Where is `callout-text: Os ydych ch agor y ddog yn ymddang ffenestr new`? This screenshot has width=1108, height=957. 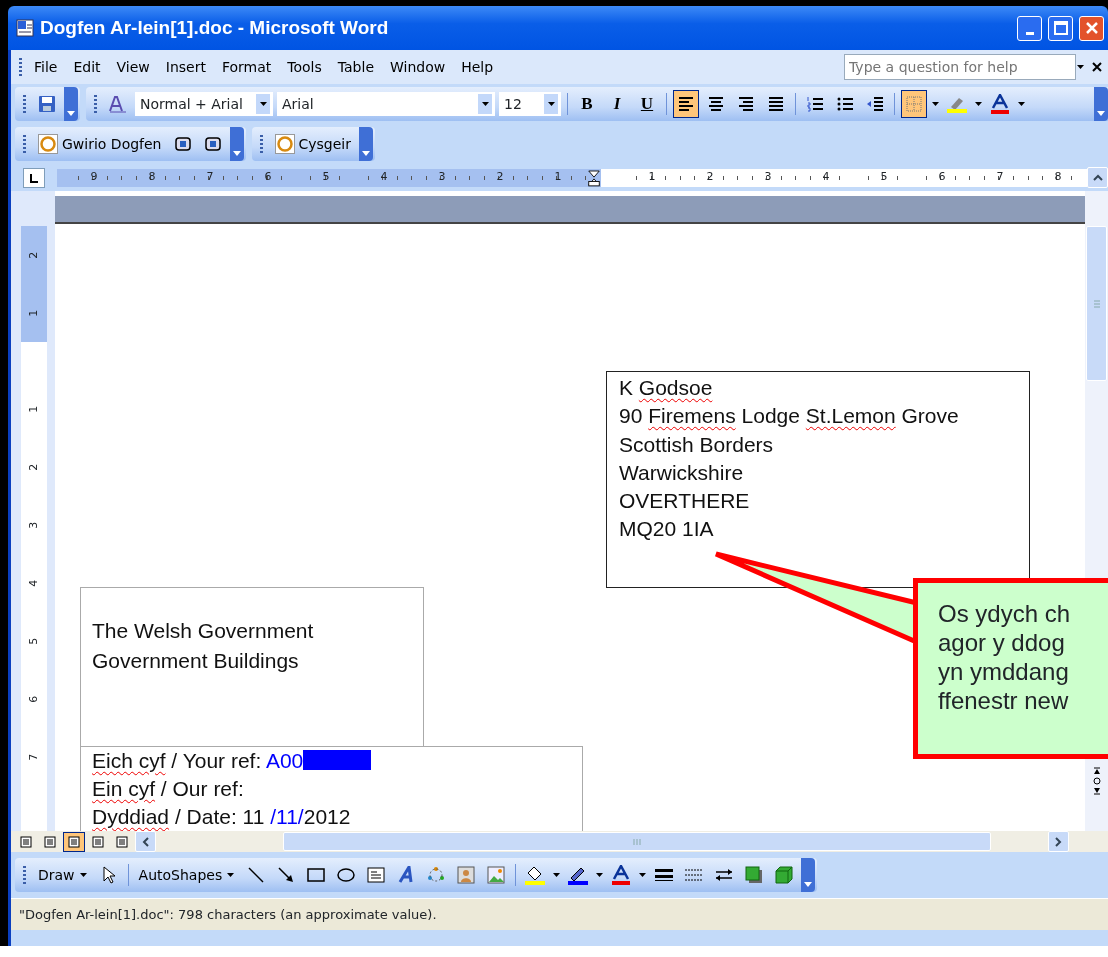 callout-text: Os ydych ch agor y ddog yn ymddang ffenestr new is located at coordinates (1005, 657).